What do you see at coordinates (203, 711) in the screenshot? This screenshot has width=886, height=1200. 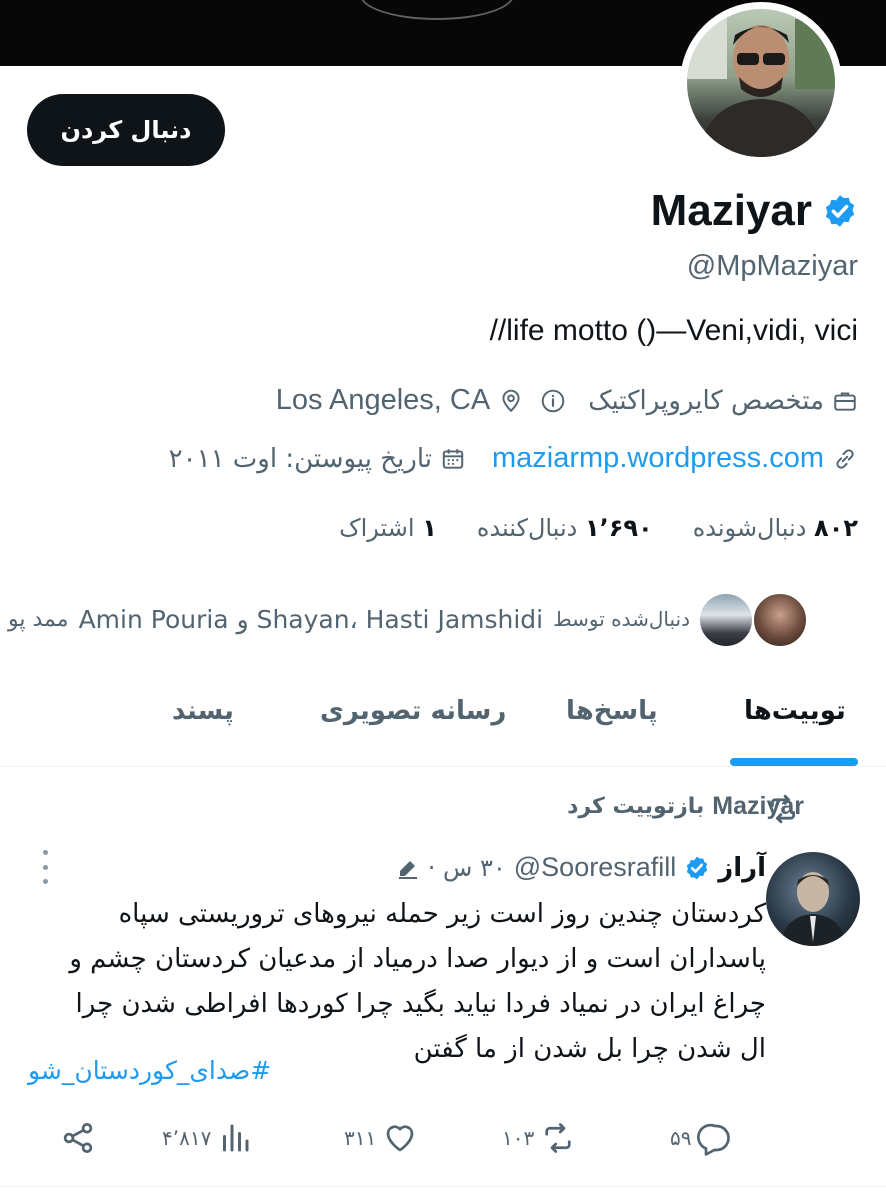 I see `tab-likes: پسند` at bounding box center [203, 711].